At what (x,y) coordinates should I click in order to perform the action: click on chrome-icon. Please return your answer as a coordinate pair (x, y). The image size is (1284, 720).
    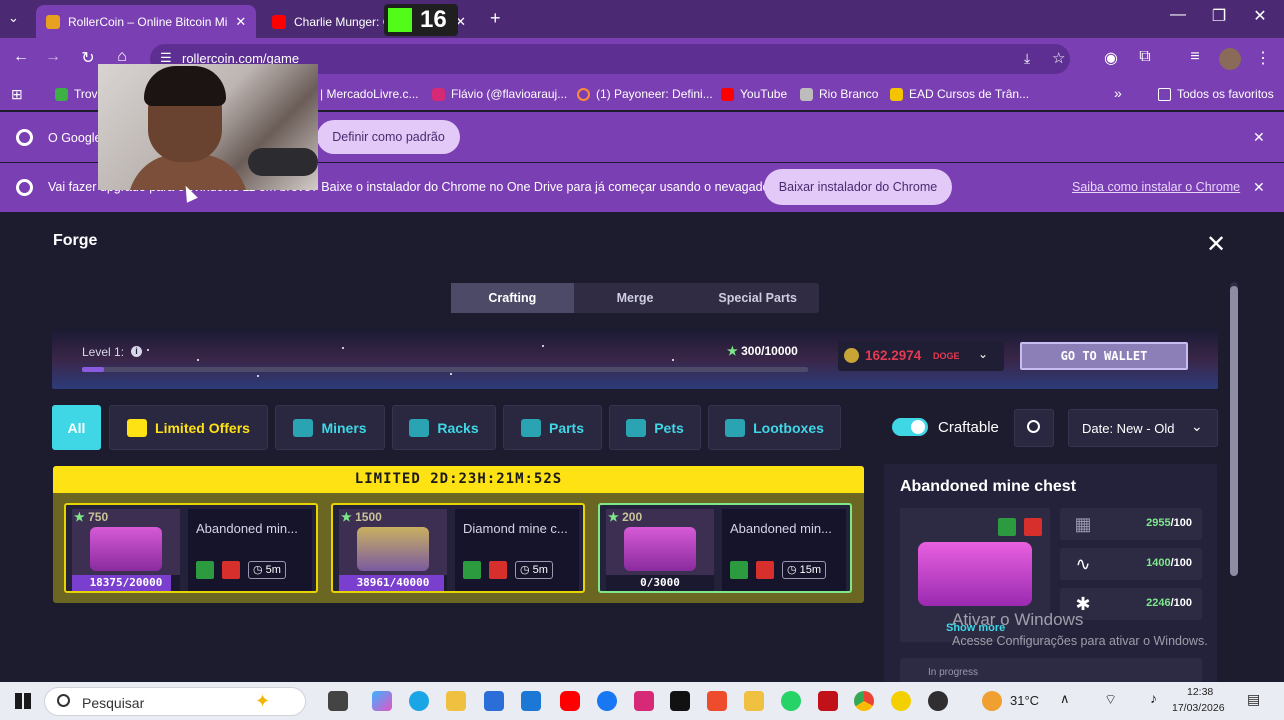
    Looking at the image, I should click on (864, 701).